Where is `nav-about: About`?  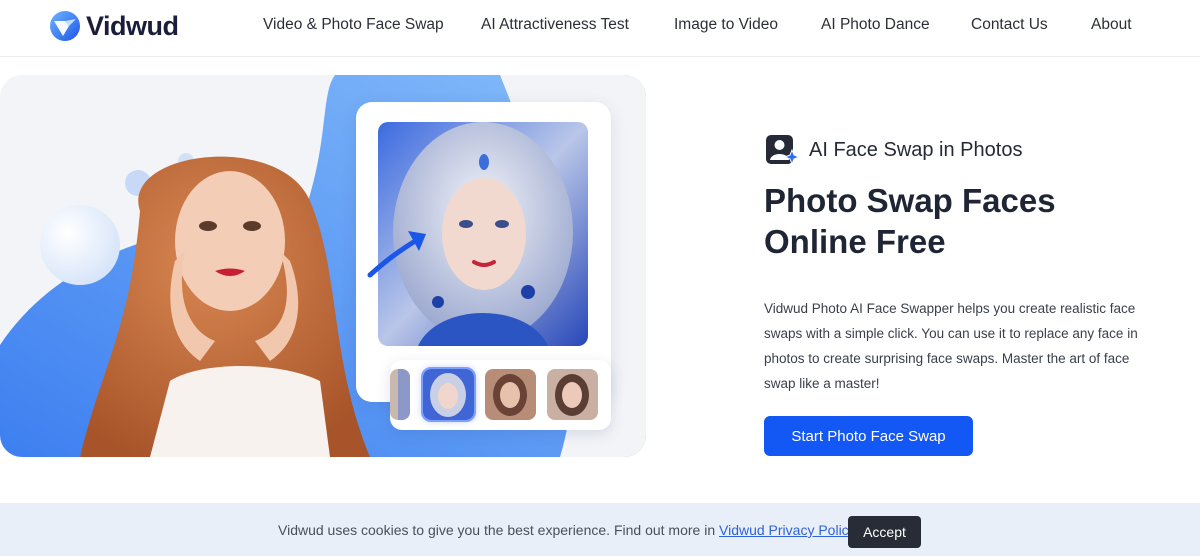 nav-about: About is located at coordinates (1111, 25).